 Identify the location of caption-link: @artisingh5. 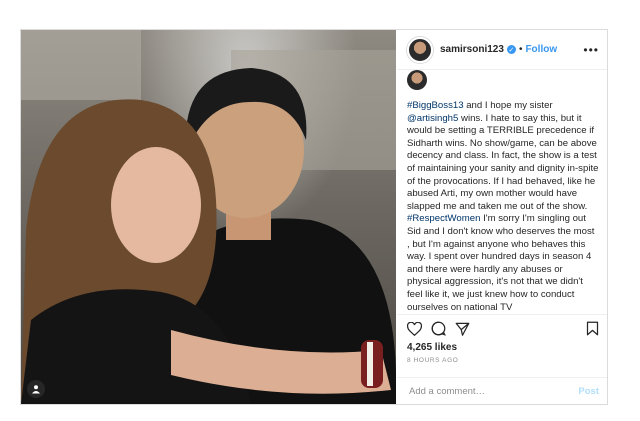
(432, 118).